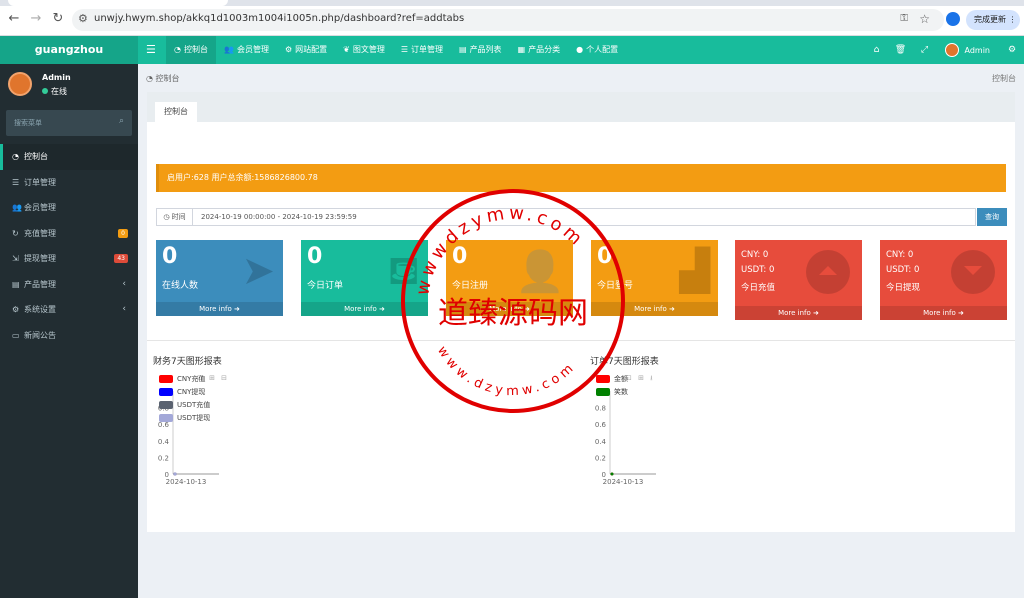  Describe the element at coordinates (246, 50) in the screenshot. I see `nav-members: 👥 会员管理` at that location.